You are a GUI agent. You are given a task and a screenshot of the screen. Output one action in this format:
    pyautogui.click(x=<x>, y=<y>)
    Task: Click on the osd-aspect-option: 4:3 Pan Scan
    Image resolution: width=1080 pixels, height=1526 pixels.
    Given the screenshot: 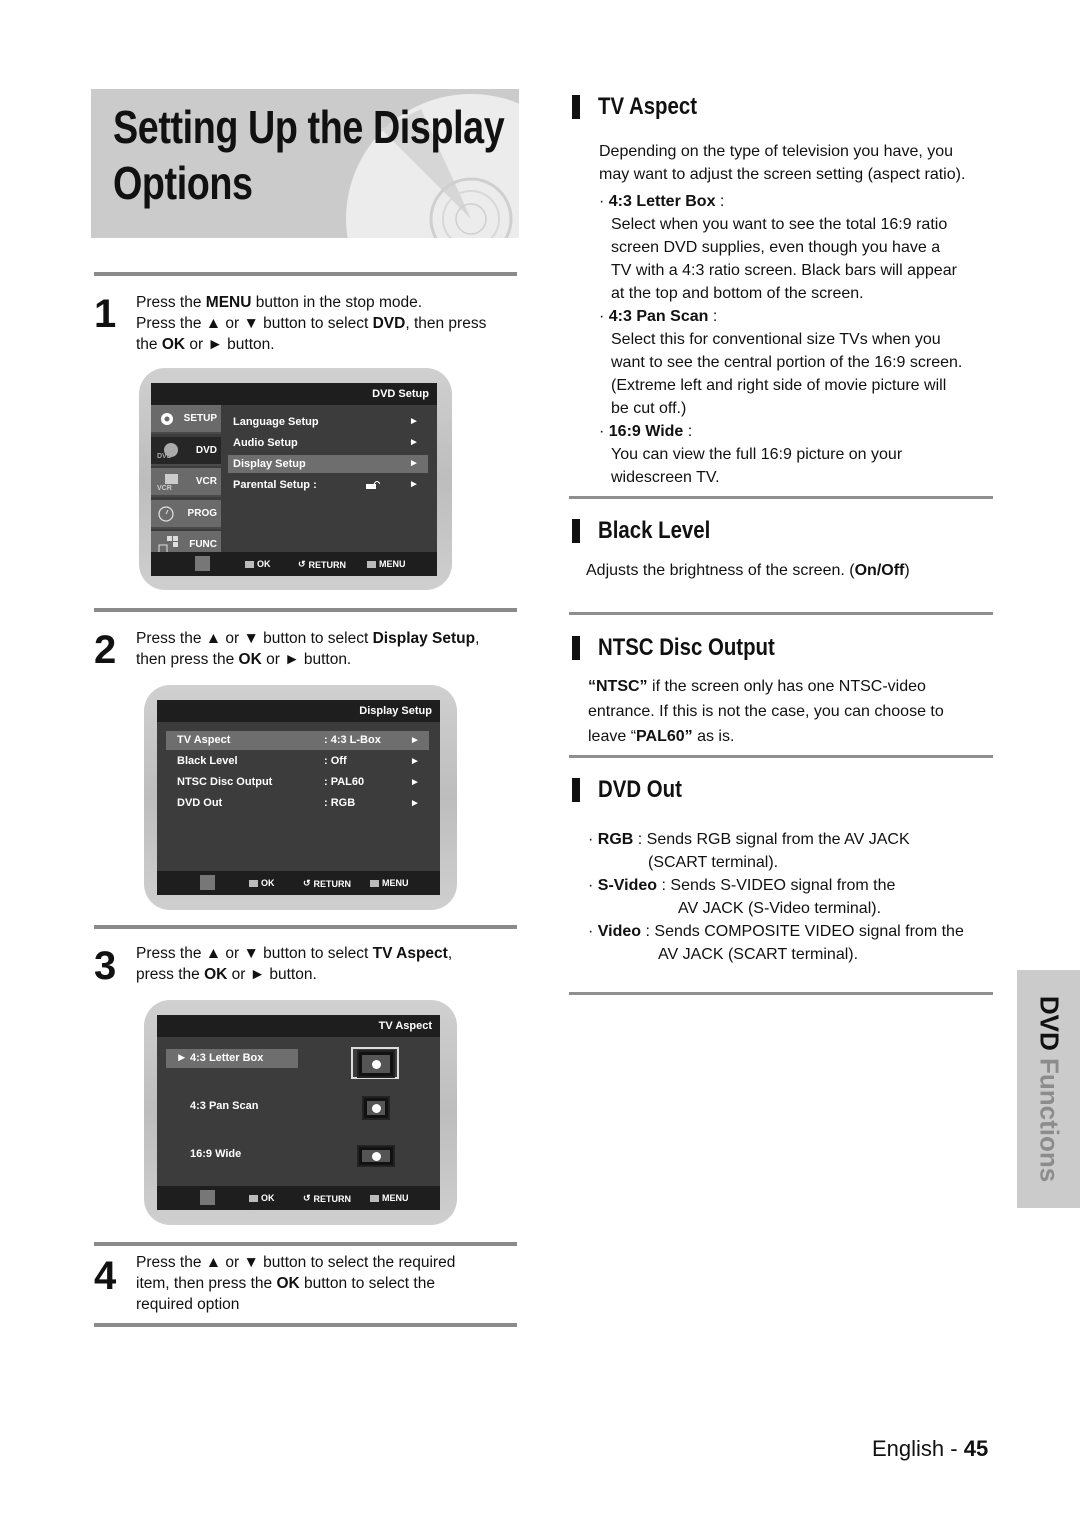 What is the action you would take?
    pyautogui.click(x=224, y=1106)
    